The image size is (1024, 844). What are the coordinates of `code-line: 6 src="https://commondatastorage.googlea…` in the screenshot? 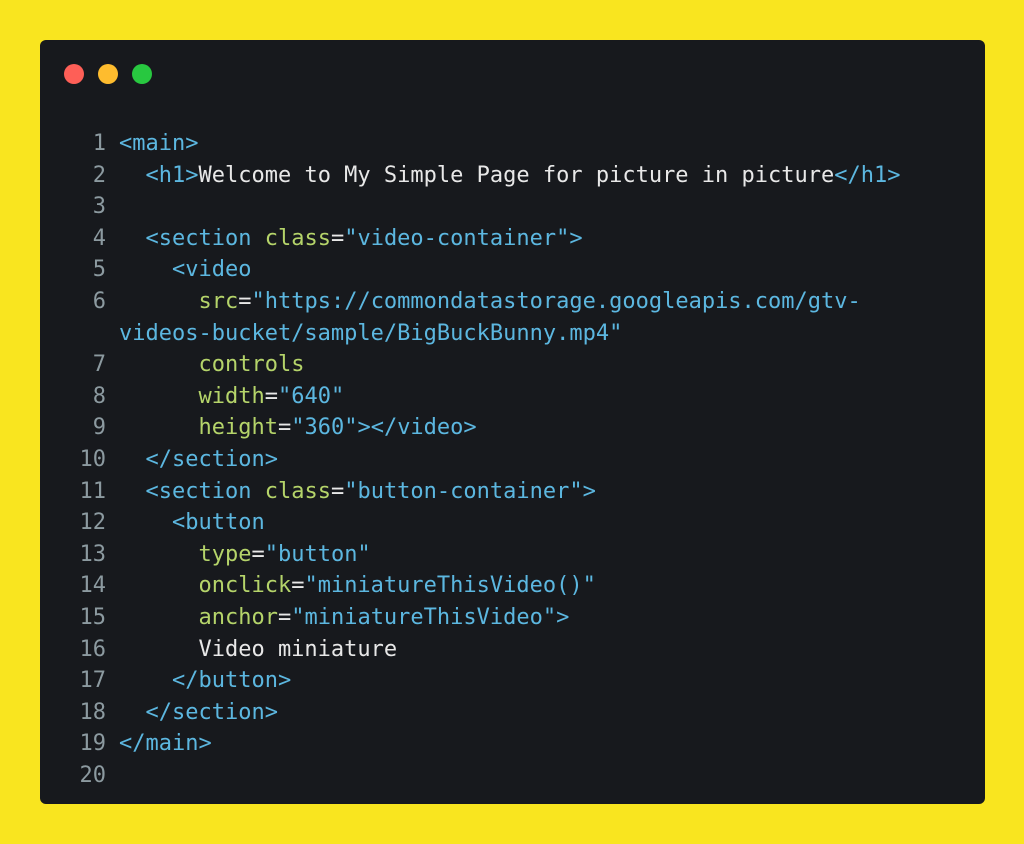 It's located at (512, 302).